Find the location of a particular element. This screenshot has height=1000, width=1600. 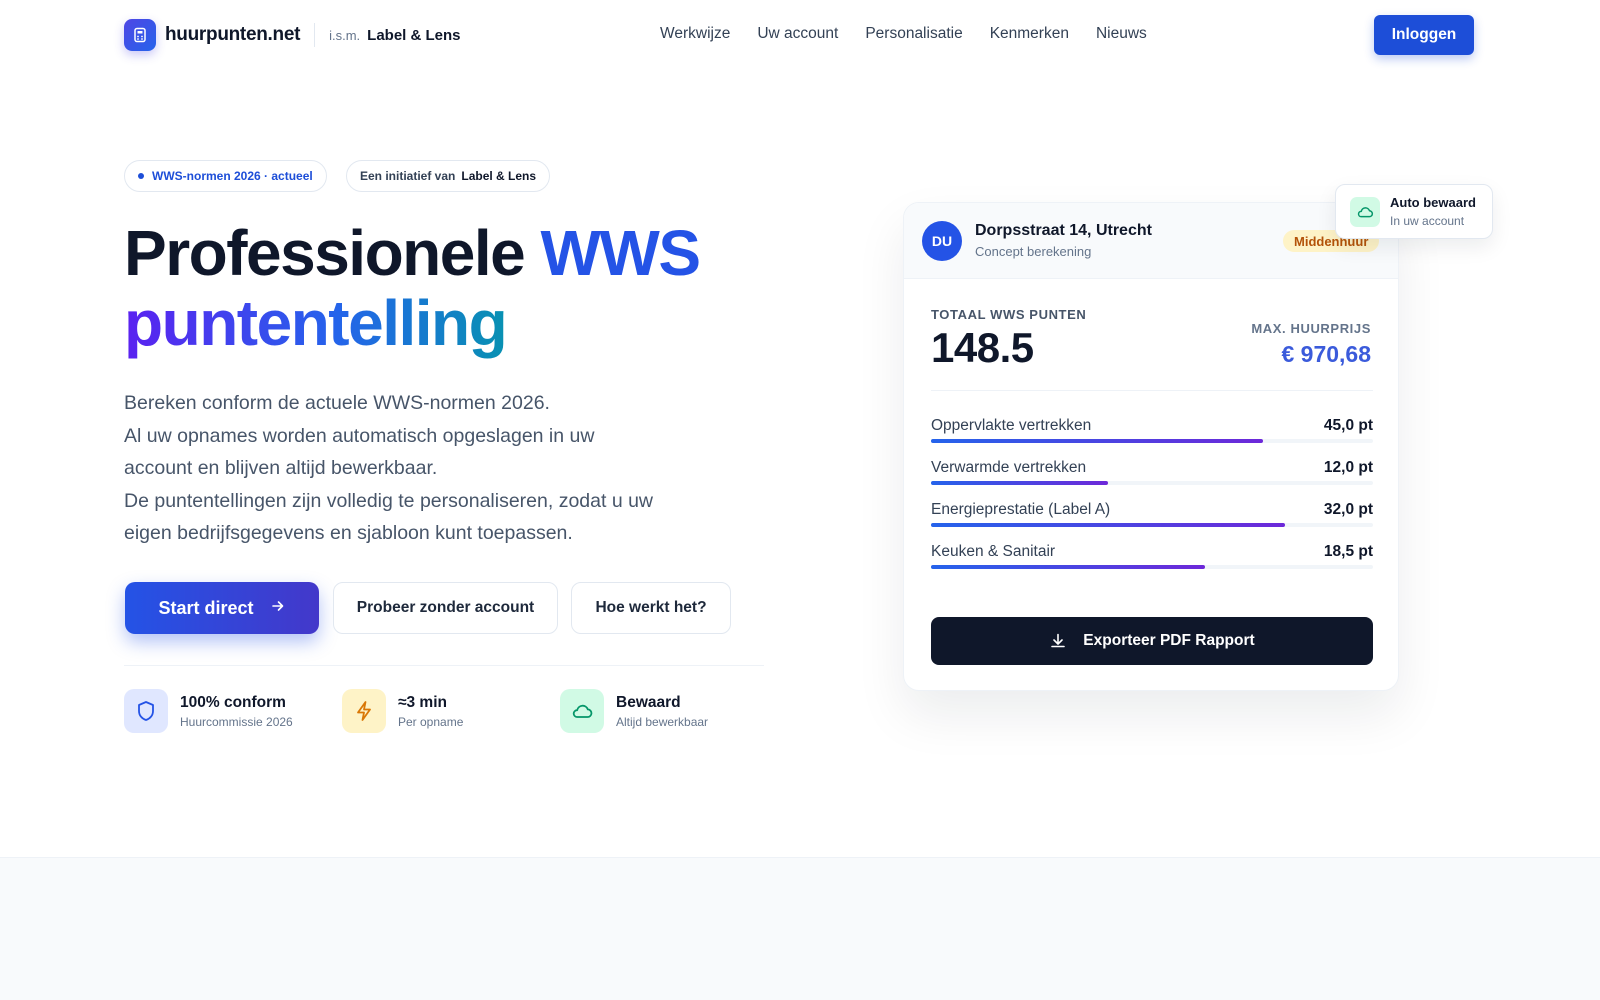

try-without-account-button: Probeer zonder account is located at coordinates (445, 608).